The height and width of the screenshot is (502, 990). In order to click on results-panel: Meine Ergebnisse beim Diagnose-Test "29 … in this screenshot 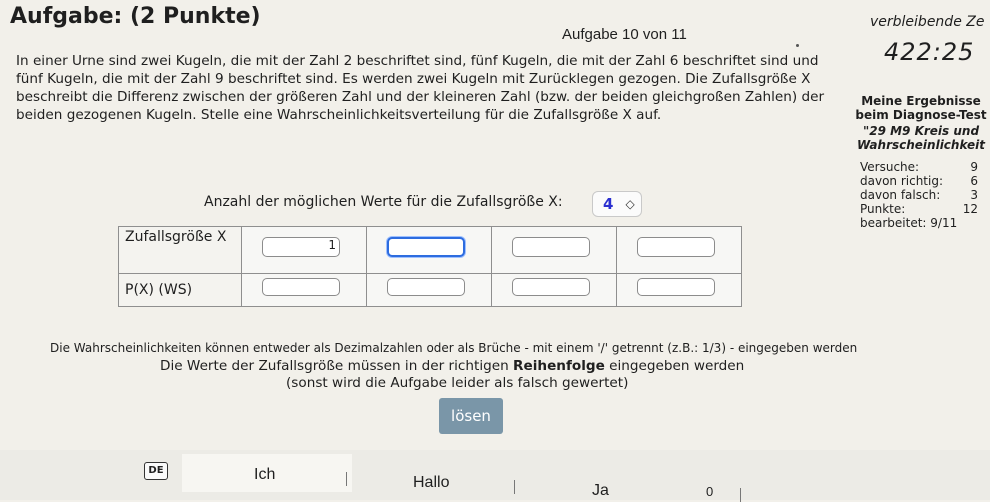, I will do `click(918, 162)`.